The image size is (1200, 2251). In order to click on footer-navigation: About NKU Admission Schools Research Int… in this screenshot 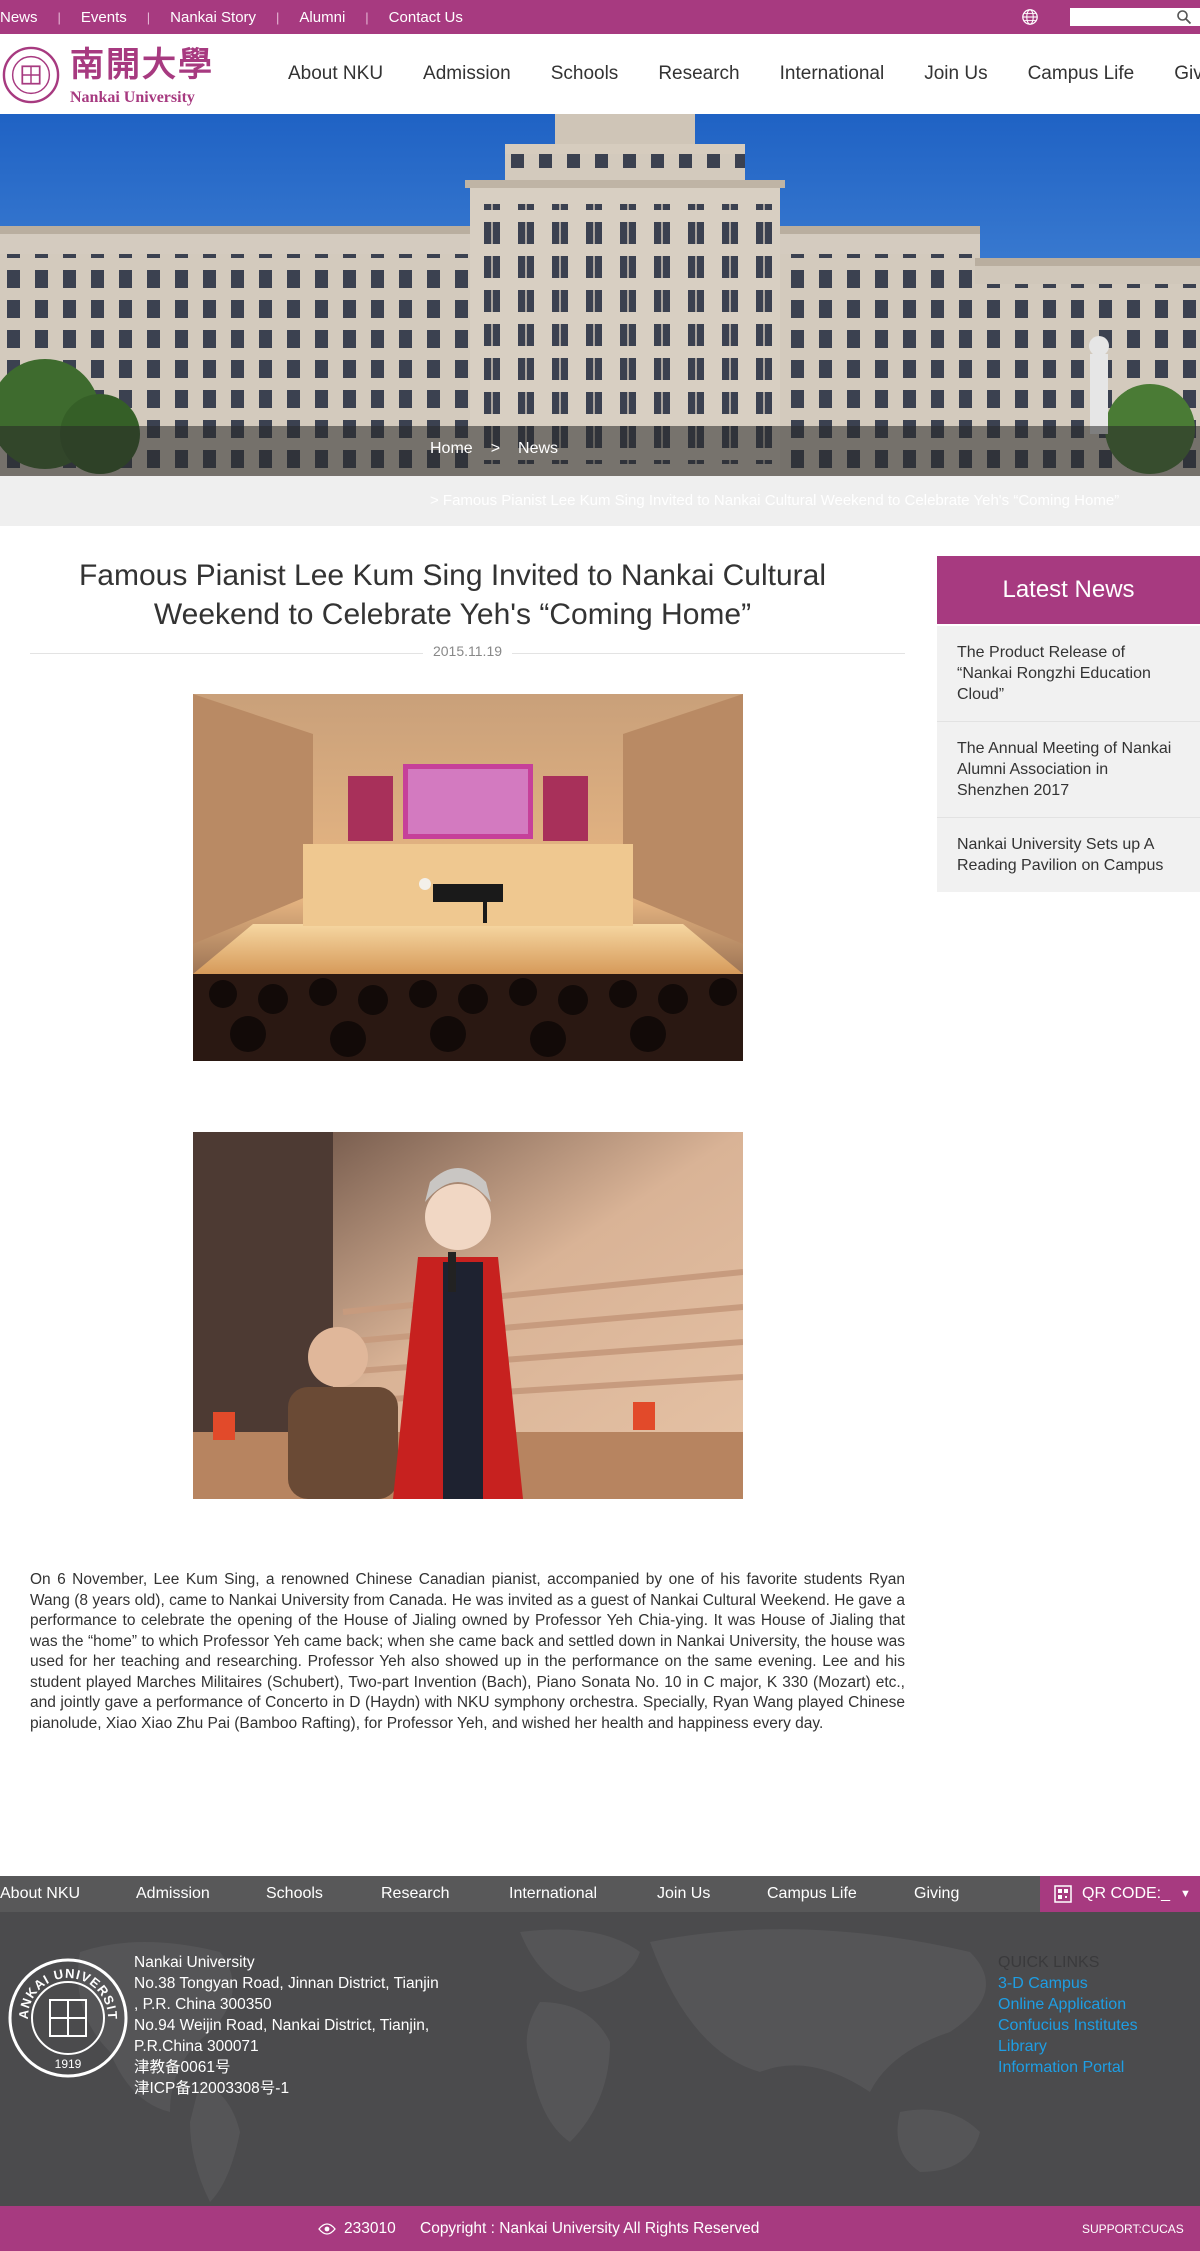, I will do `click(497, 1894)`.